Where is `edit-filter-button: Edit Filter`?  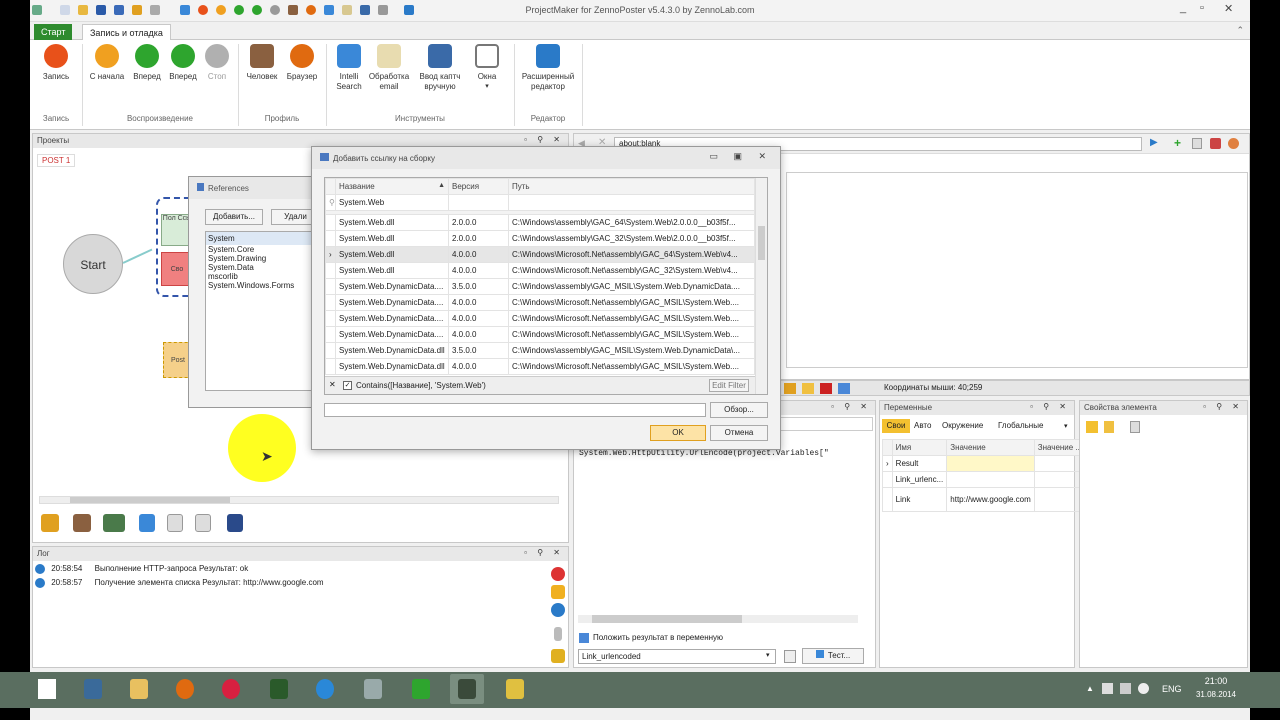 edit-filter-button: Edit Filter is located at coordinates (729, 385).